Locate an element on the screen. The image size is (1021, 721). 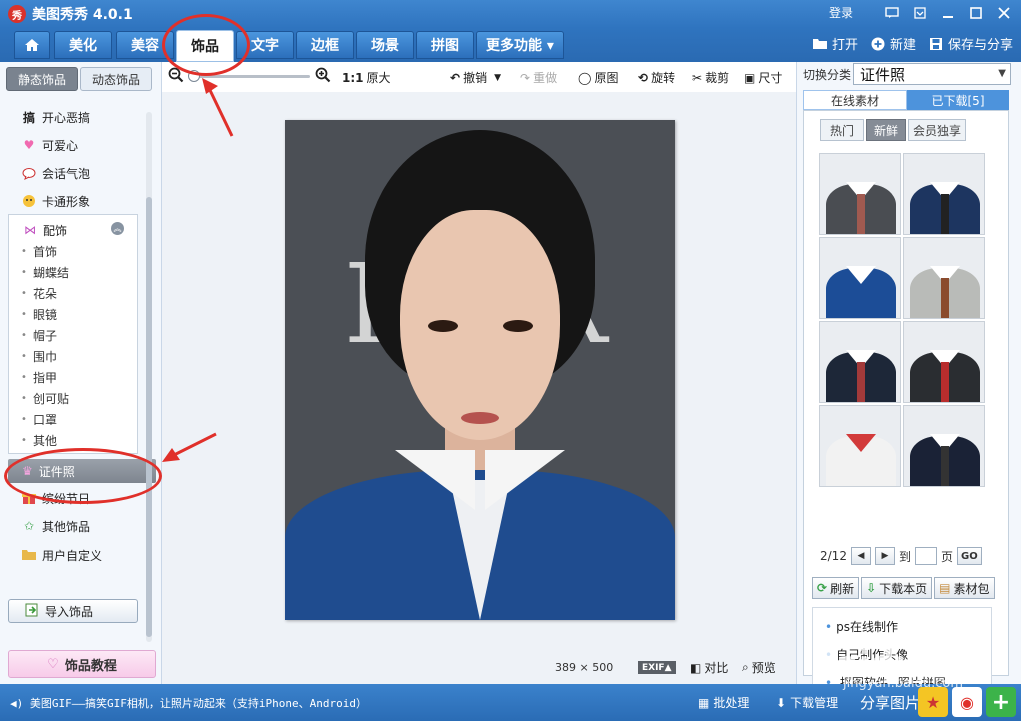
go-button: GO is located at coordinates (969, 556).